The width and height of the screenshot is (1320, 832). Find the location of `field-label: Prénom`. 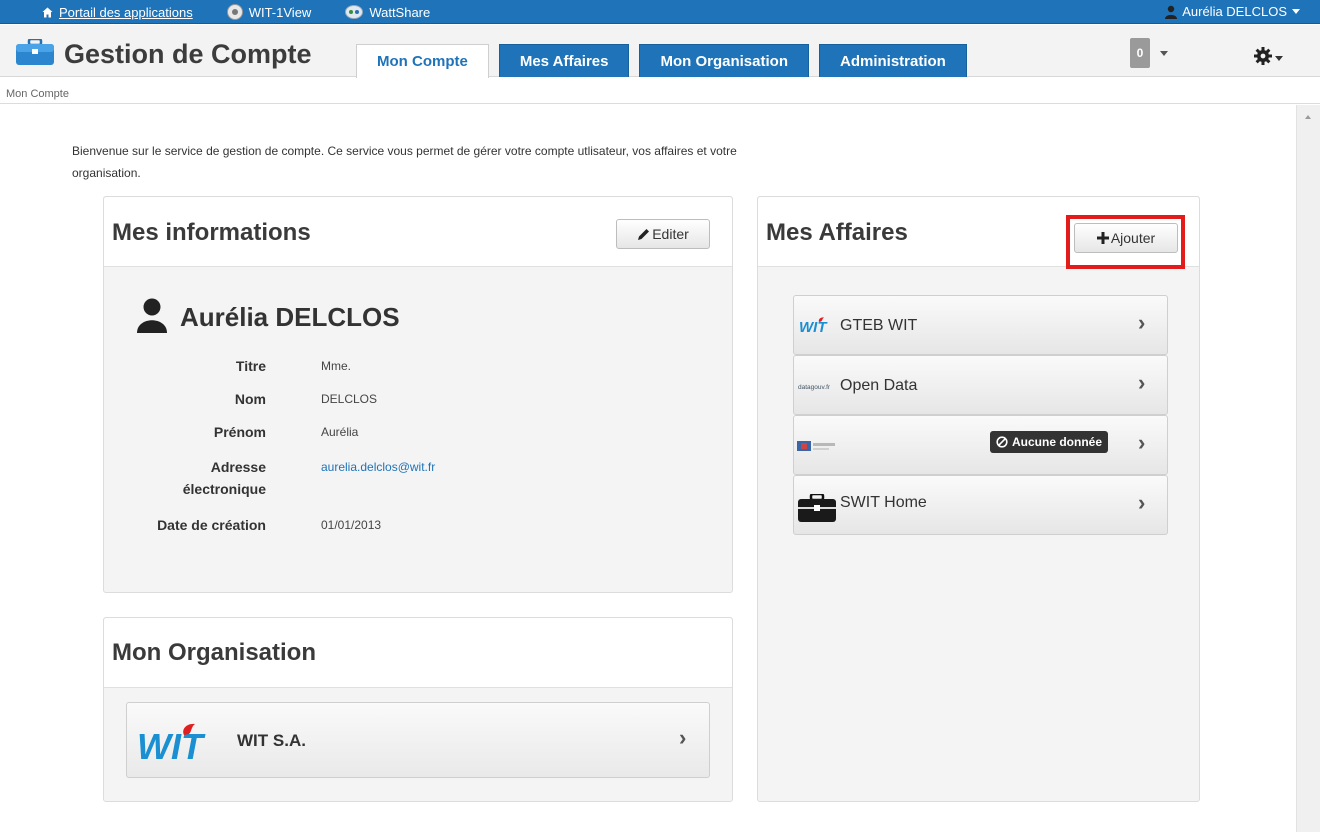

field-label: Prénom is located at coordinates (239, 432).